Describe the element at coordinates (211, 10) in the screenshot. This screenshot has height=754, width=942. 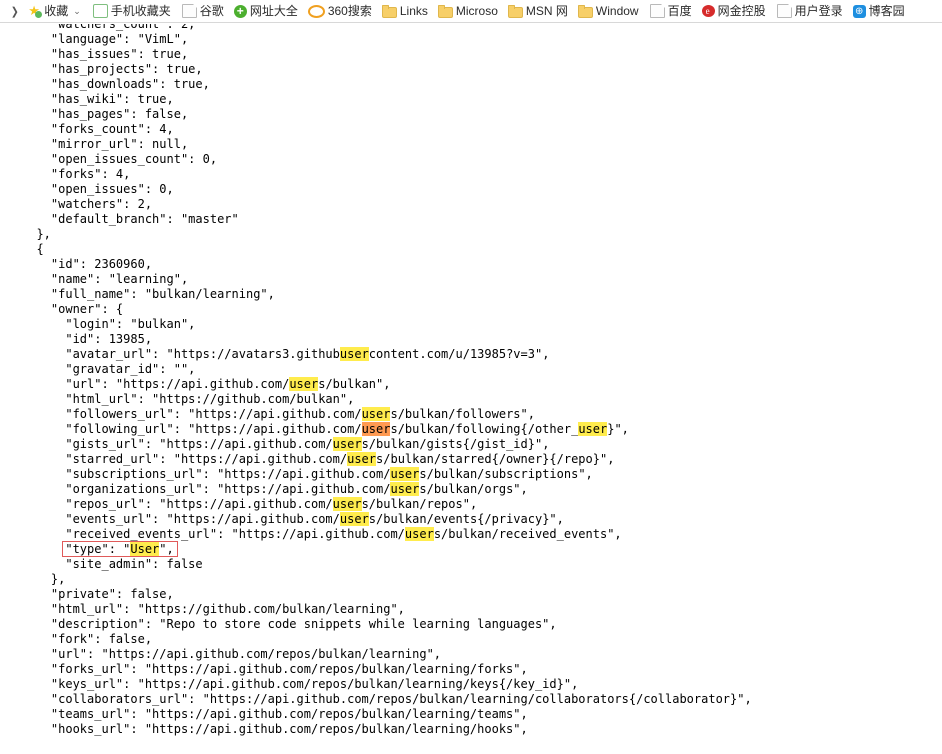
I see `bookmark-item-label: 谷歌` at that location.